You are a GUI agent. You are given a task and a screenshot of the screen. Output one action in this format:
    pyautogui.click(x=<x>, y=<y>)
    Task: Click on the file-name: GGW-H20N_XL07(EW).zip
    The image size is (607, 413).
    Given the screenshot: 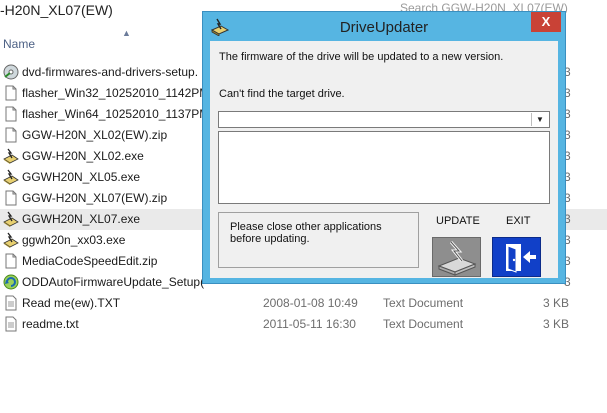 What is the action you would take?
    pyautogui.click(x=95, y=198)
    